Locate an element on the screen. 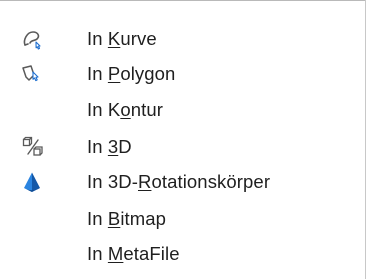  menu-item-label: In MetaFile is located at coordinates (133, 253).